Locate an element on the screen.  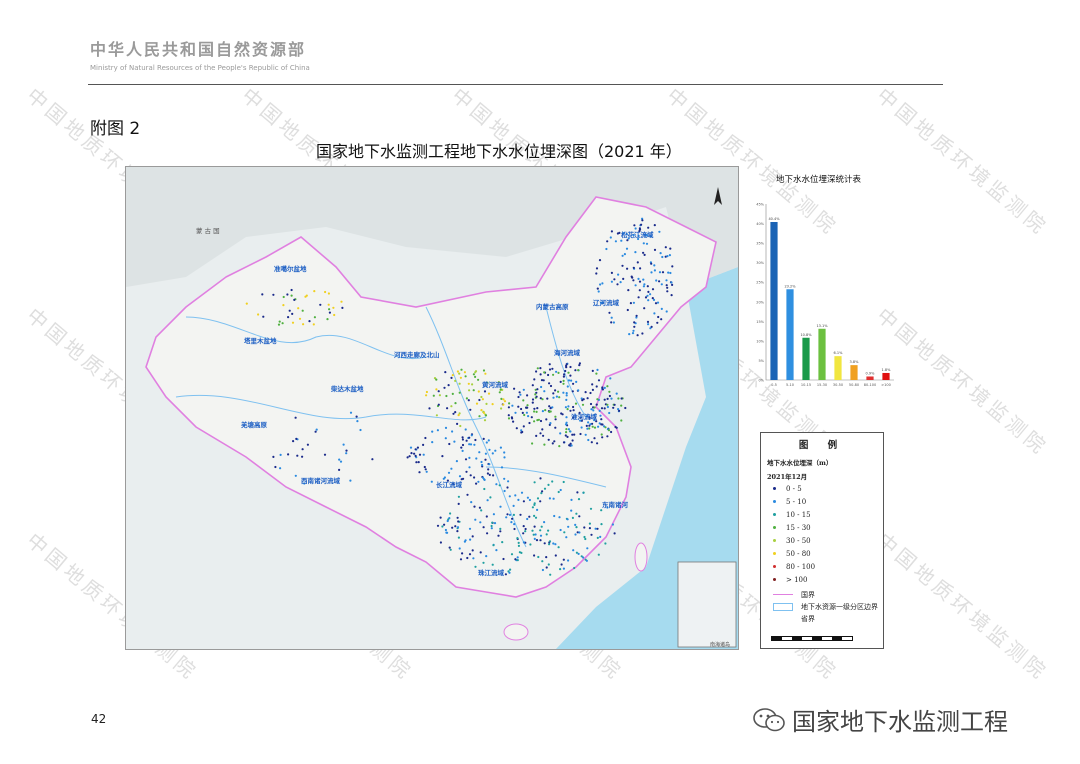
basin-label: 准噶尔盆地 is located at coordinates (290, 269).